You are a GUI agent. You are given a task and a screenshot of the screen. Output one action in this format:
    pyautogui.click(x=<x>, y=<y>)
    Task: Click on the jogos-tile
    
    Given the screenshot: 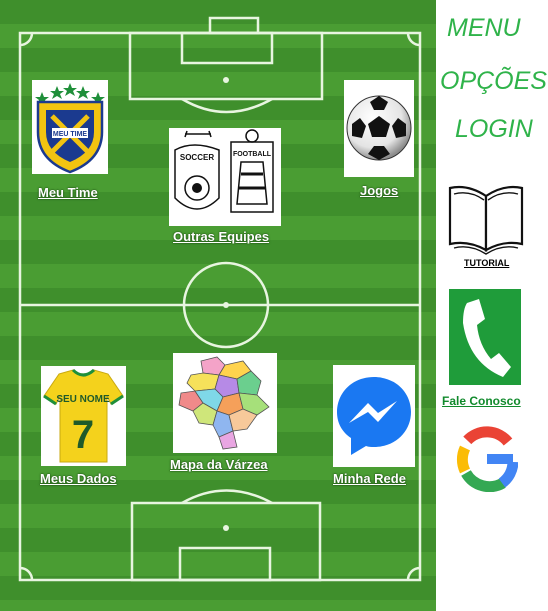 What is the action you would take?
    pyautogui.click(x=379, y=128)
    